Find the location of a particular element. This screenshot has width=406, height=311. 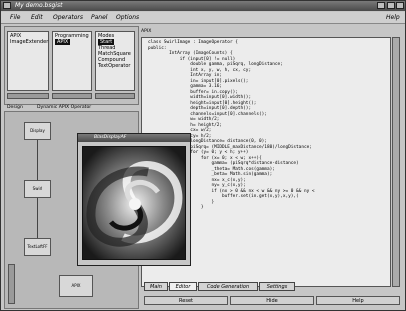

swirl-artwork is located at coordinates (134, 203).